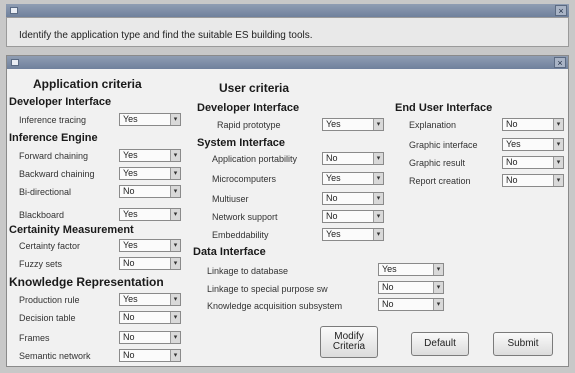 The image size is (575, 373). Describe the element at coordinates (560, 62) in the screenshot. I see `dialog-close-icon: ×` at that location.